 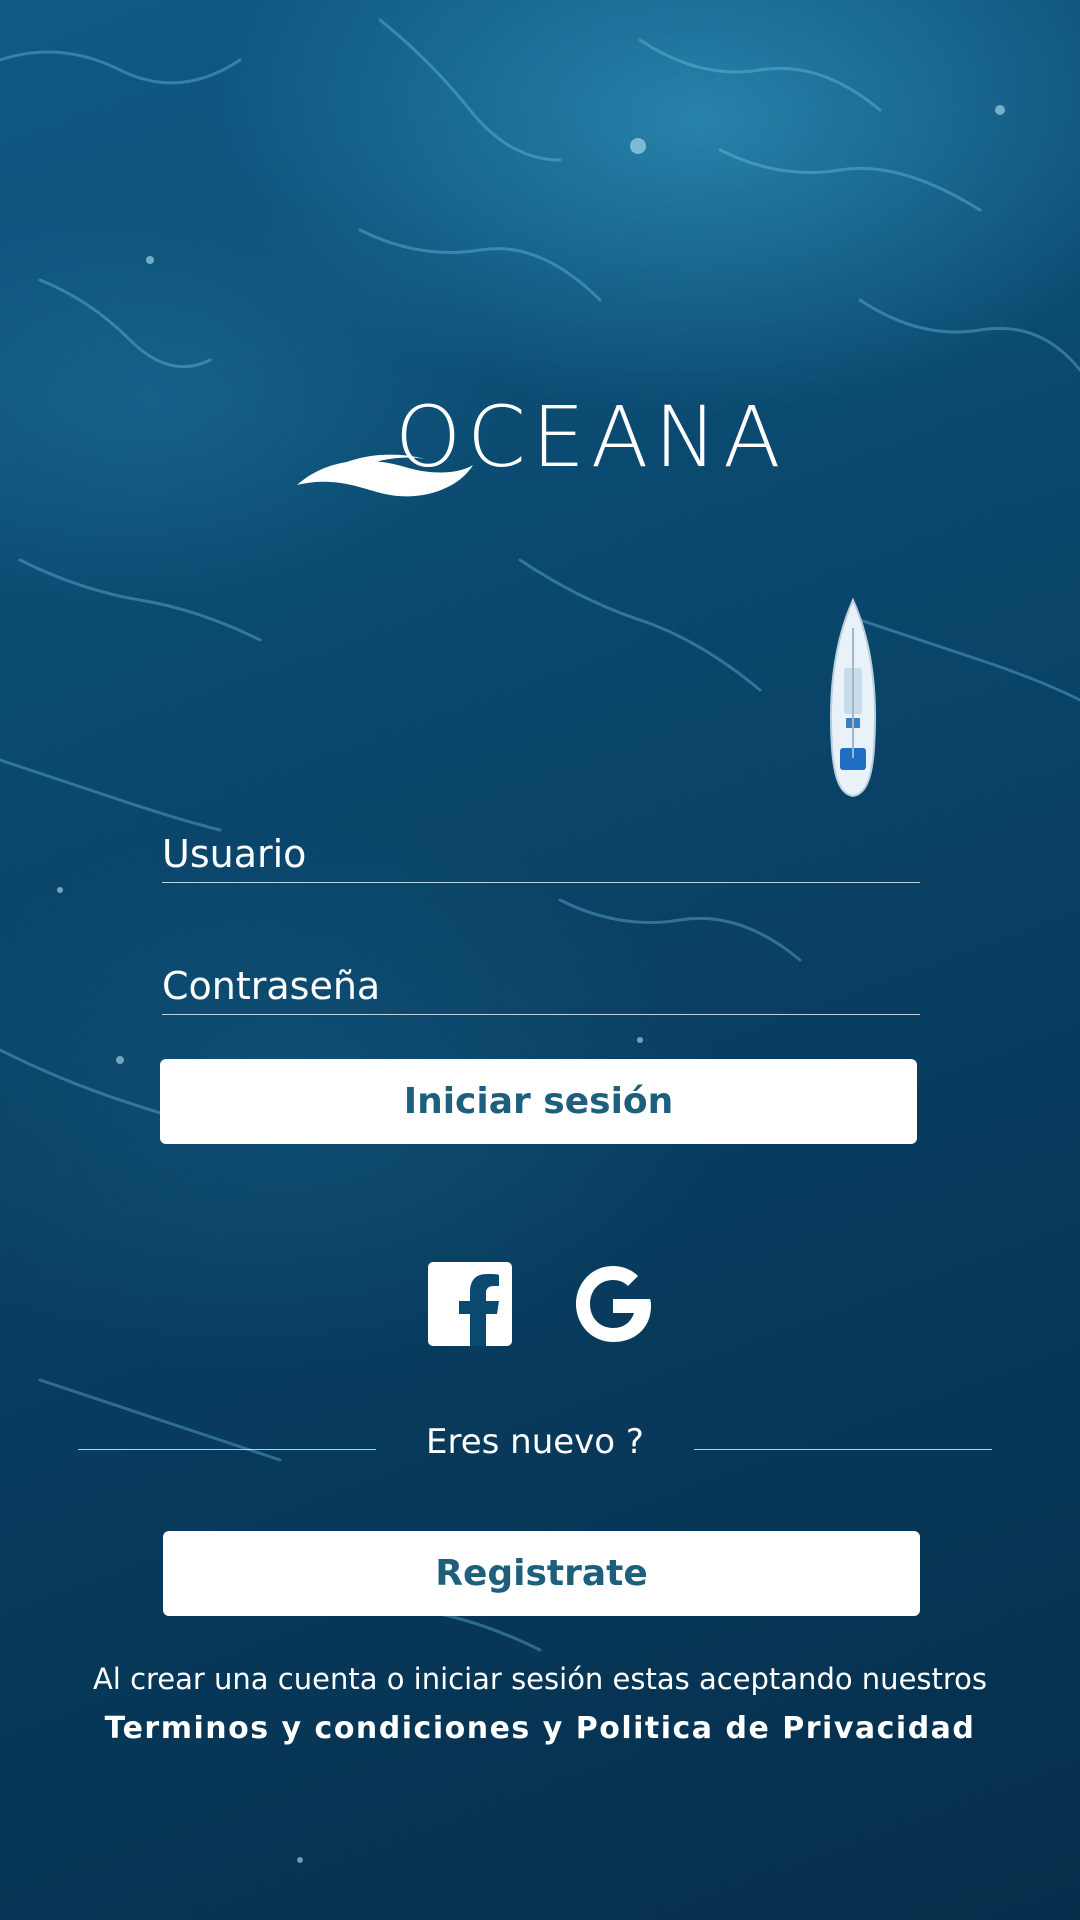 I want to click on register-button: Registrate, so click(x=541, y=1573).